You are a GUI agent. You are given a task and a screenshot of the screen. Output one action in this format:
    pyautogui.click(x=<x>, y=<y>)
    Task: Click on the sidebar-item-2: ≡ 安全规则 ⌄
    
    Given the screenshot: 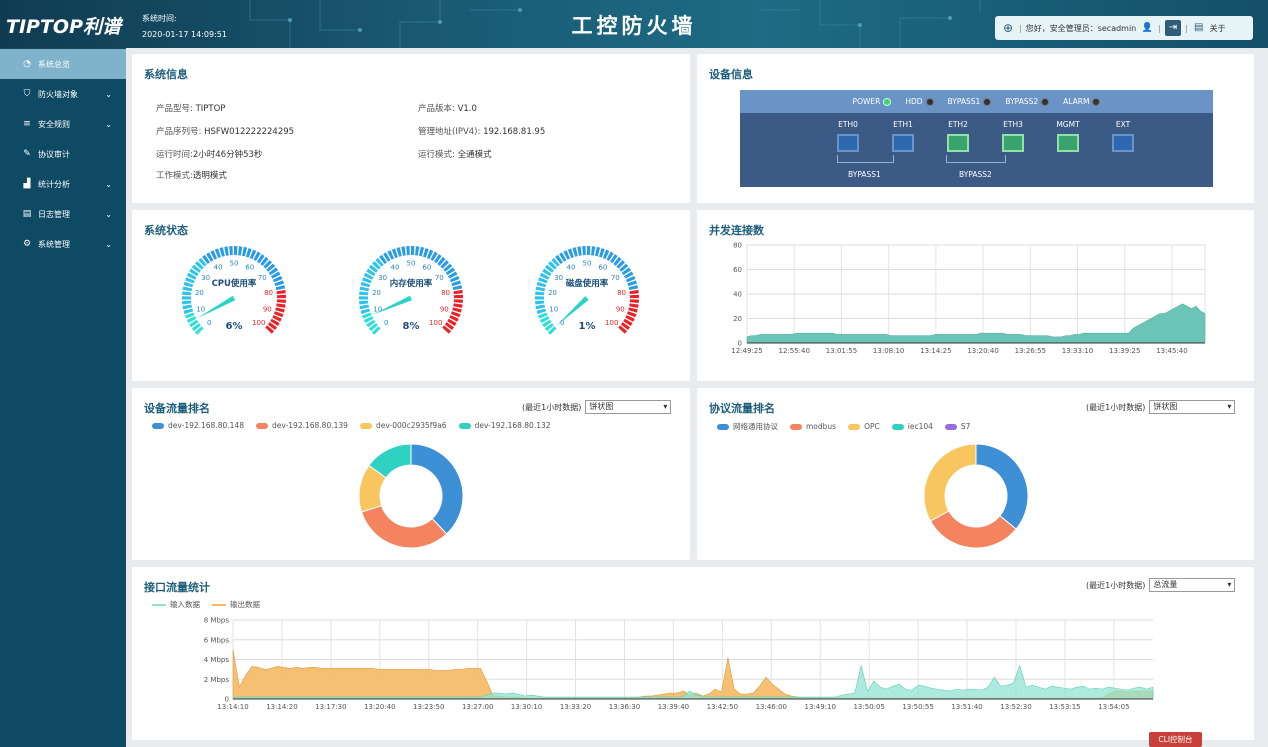 What is the action you would take?
    pyautogui.click(x=63, y=124)
    